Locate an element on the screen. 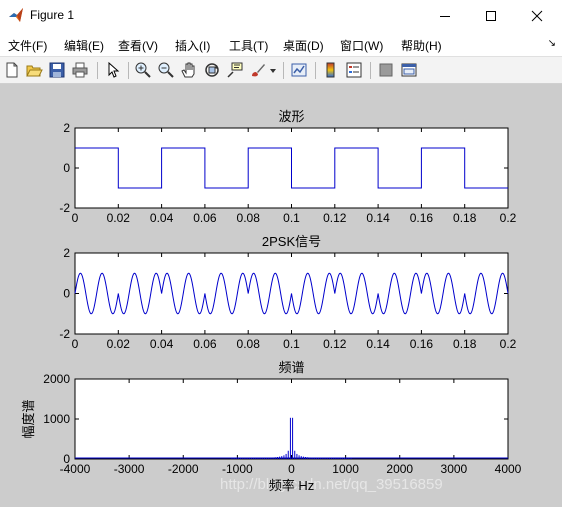  minimize-button is located at coordinates (445, 16).